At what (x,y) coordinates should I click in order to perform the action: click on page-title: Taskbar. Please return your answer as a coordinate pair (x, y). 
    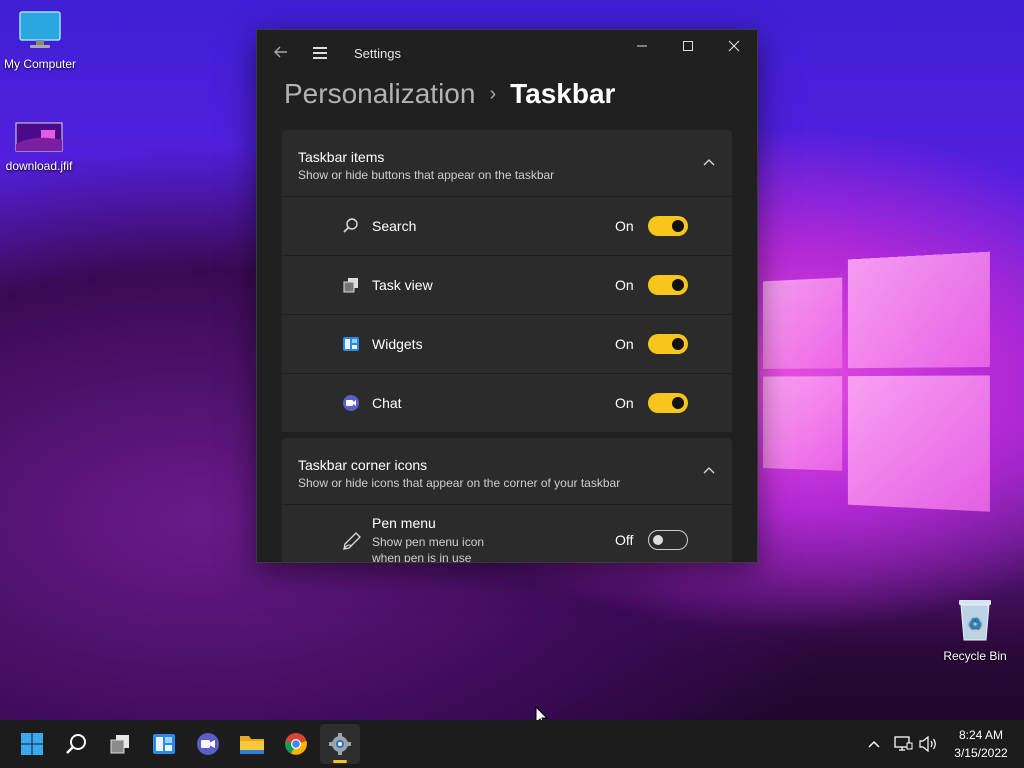
    Looking at the image, I should click on (563, 93).